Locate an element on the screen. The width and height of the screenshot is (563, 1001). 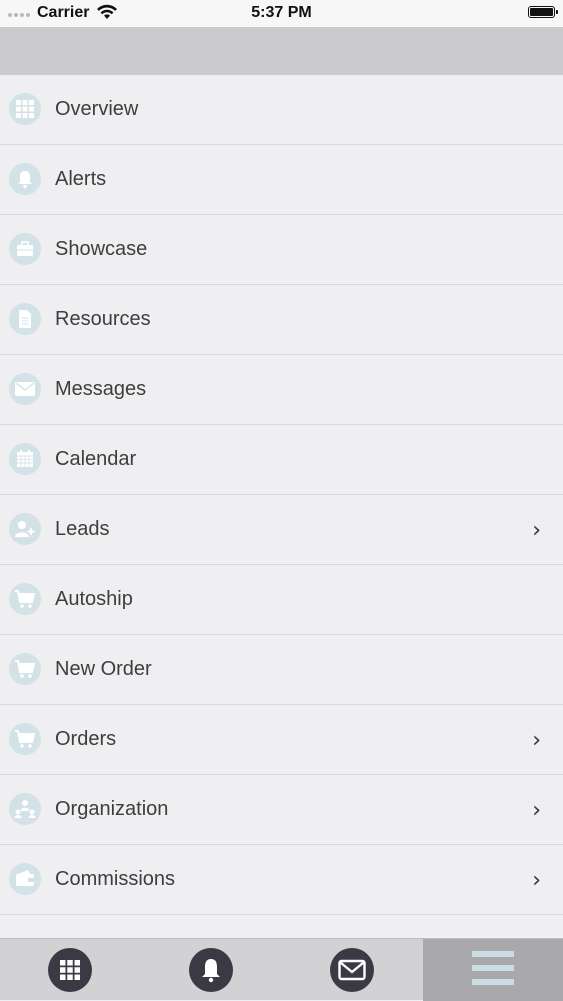
add-user-icon is located at coordinates (25, 529).